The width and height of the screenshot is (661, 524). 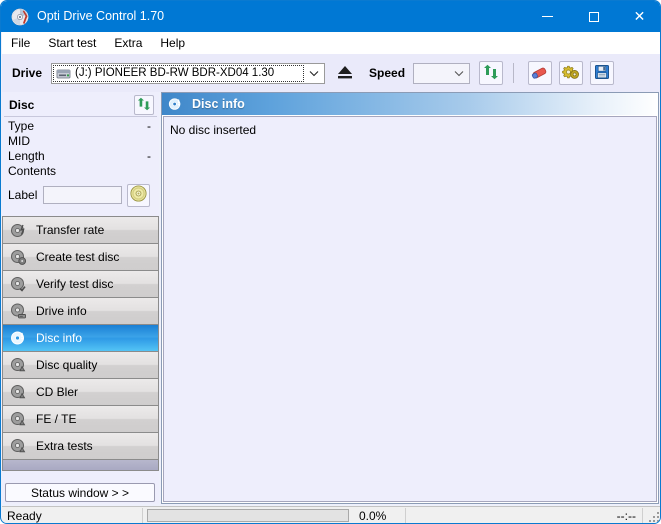 I want to click on sidebar-item-extra-tests: Extra tests, so click(x=80, y=446).